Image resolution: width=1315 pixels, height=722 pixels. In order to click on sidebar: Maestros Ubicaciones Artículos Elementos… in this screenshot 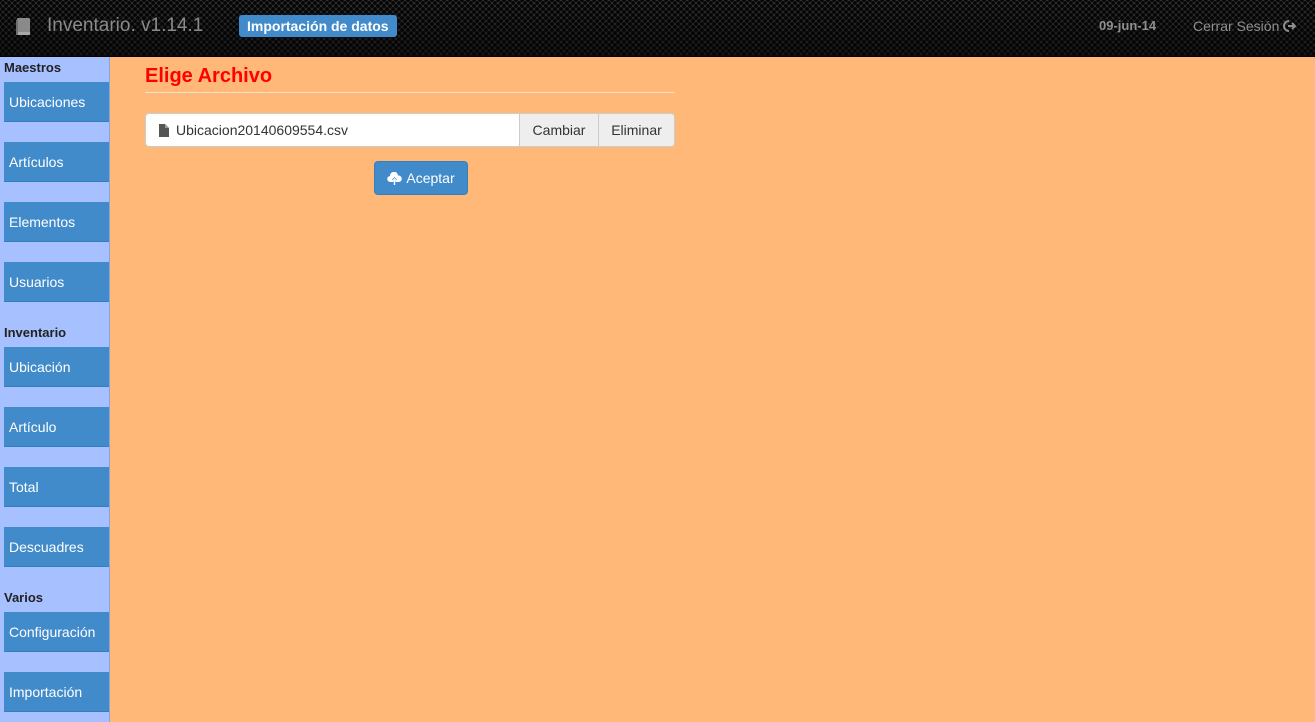, I will do `click(55, 389)`.